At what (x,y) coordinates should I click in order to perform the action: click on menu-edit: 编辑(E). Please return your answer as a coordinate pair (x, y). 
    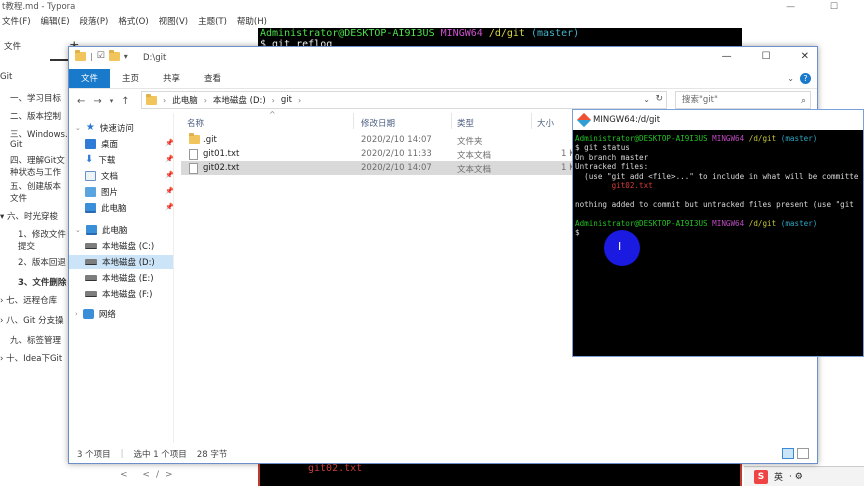
    Looking at the image, I should click on (55, 22).